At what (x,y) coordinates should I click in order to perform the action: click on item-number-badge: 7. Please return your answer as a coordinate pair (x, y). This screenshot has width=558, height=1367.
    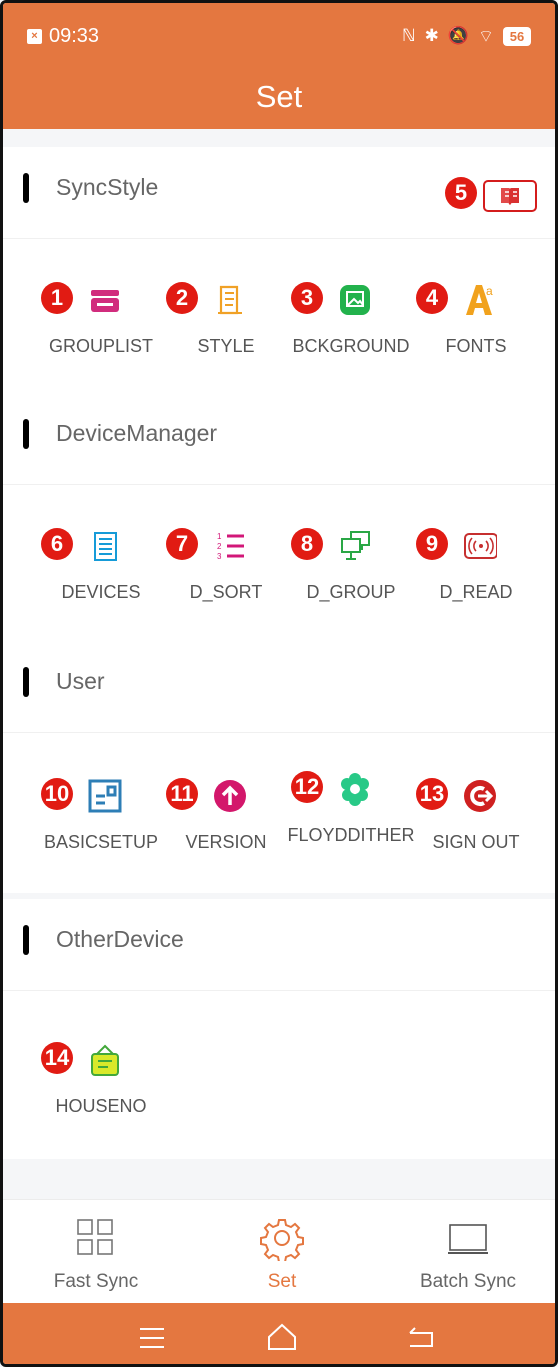
    Looking at the image, I should click on (182, 544).